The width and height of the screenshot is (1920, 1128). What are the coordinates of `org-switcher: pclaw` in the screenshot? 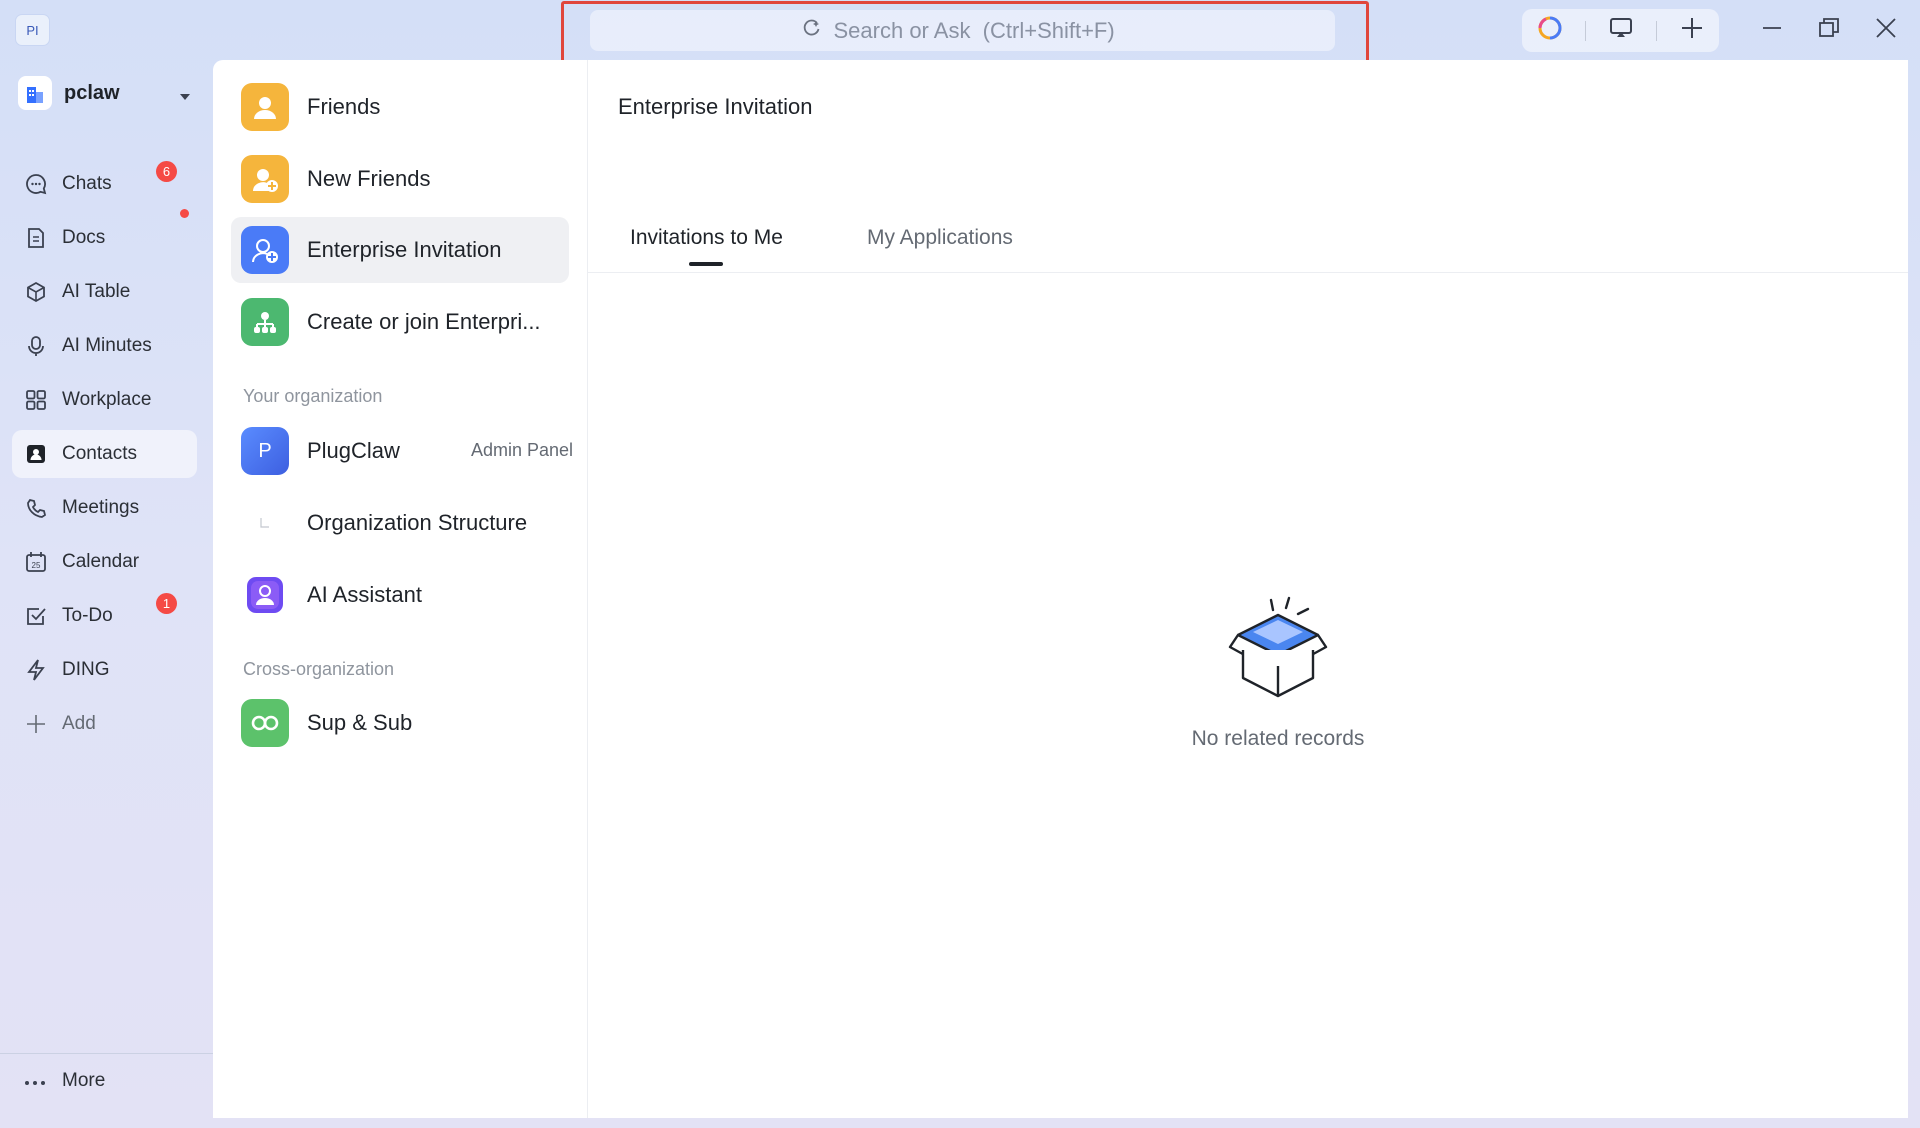 It's located at (69, 93).